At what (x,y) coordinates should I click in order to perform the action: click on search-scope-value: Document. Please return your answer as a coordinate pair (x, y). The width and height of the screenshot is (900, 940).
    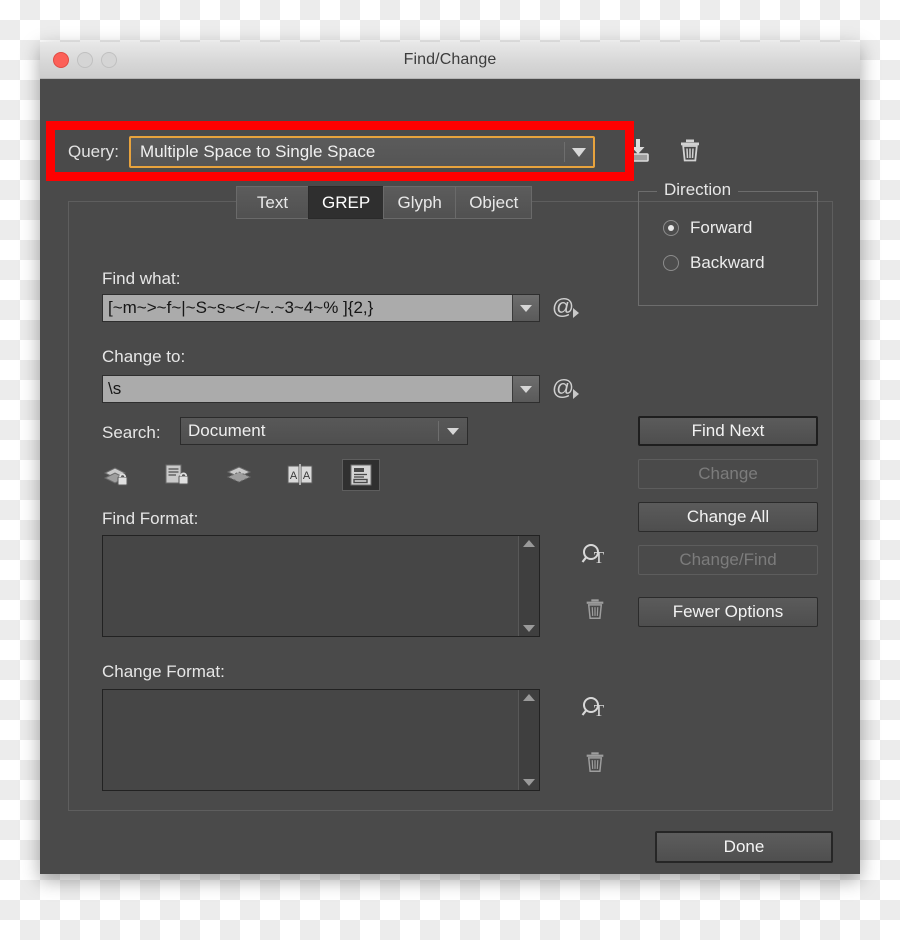
    Looking at the image, I should click on (227, 430).